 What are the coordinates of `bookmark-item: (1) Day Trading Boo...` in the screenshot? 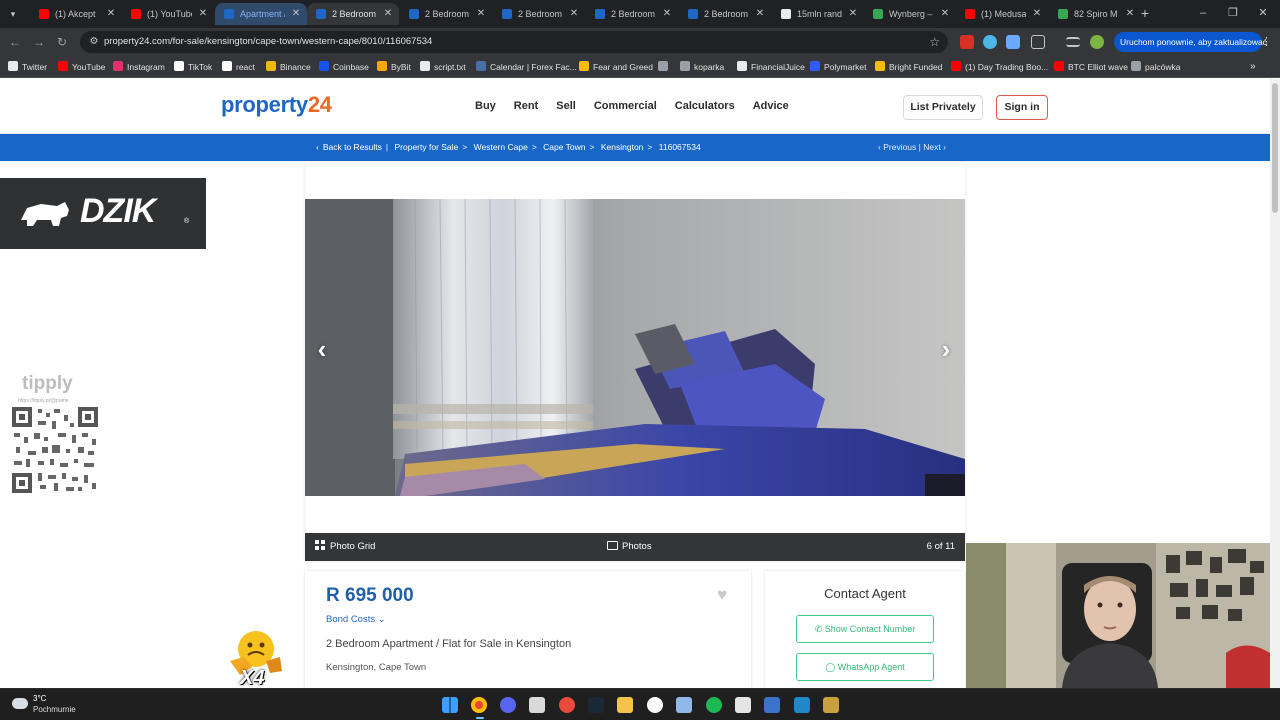 It's located at (999, 67).